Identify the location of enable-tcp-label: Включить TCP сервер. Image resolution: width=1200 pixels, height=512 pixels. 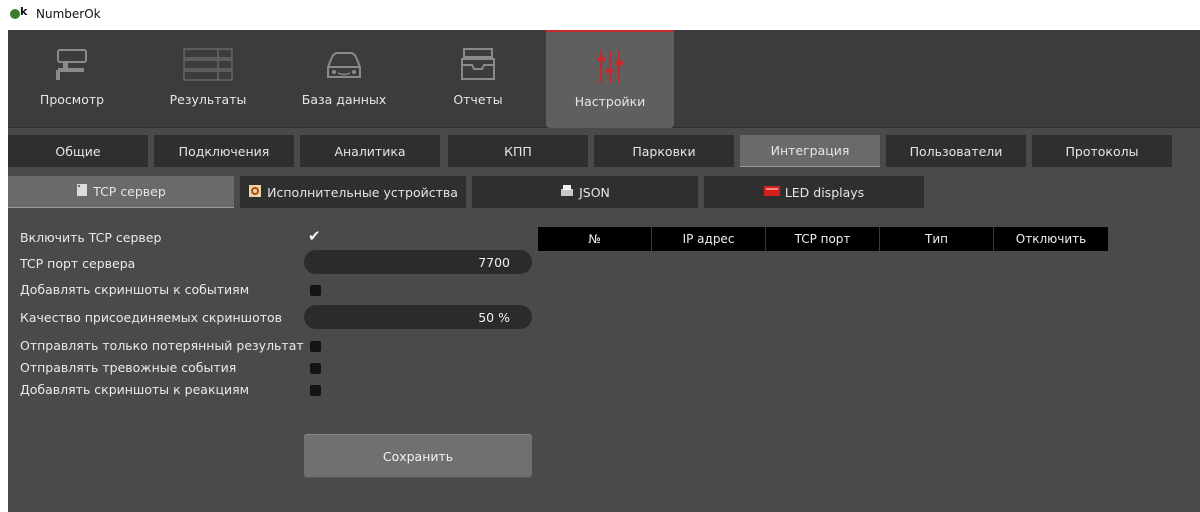
(91, 237).